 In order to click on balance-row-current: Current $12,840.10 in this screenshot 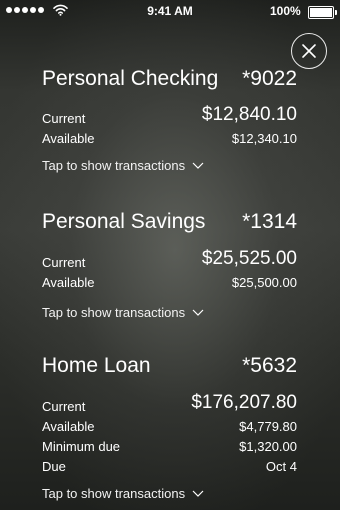, I will do `click(169, 115)`.